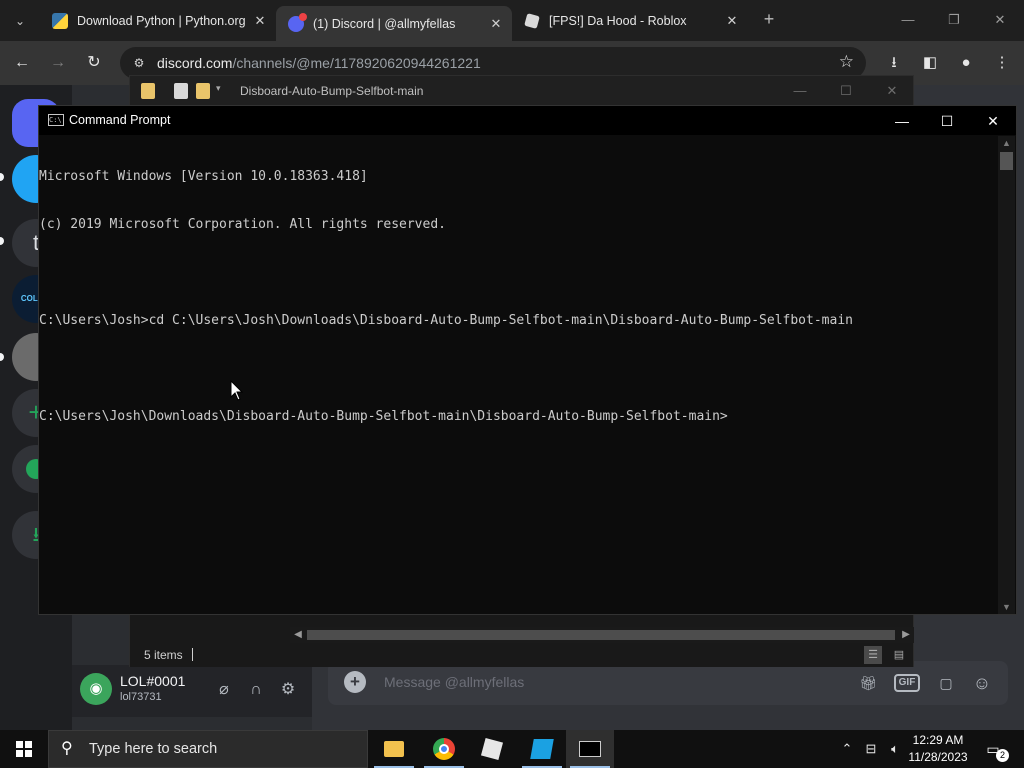  Describe the element at coordinates (192, 691) in the screenshot. I see `user-panel: ◉ LOL#0001 lol73731 ⌀ ∩ ⚙` at that location.